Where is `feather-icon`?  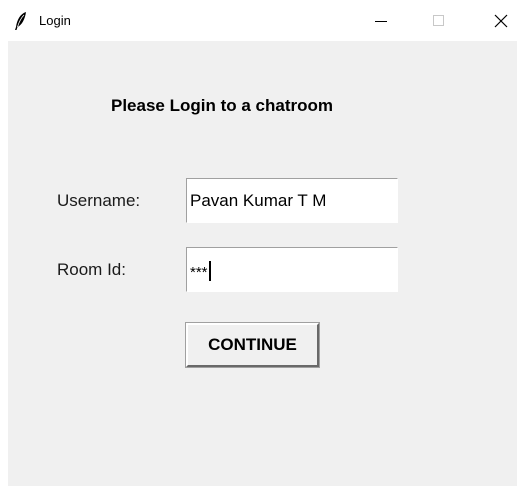 feather-icon is located at coordinates (21, 21).